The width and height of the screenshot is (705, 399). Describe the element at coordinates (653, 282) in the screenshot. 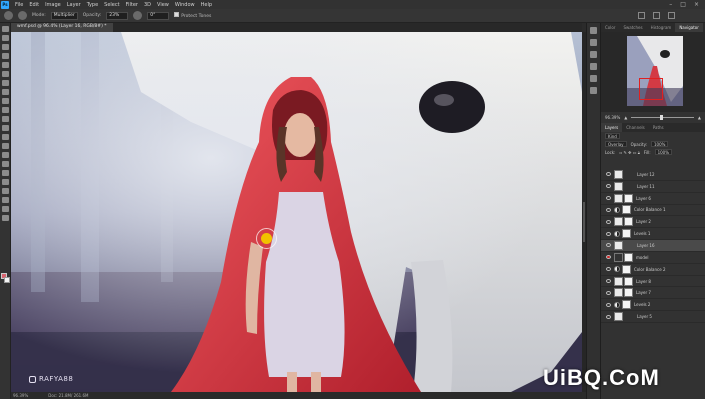

I see `layer-row: Layer 8` at that location.